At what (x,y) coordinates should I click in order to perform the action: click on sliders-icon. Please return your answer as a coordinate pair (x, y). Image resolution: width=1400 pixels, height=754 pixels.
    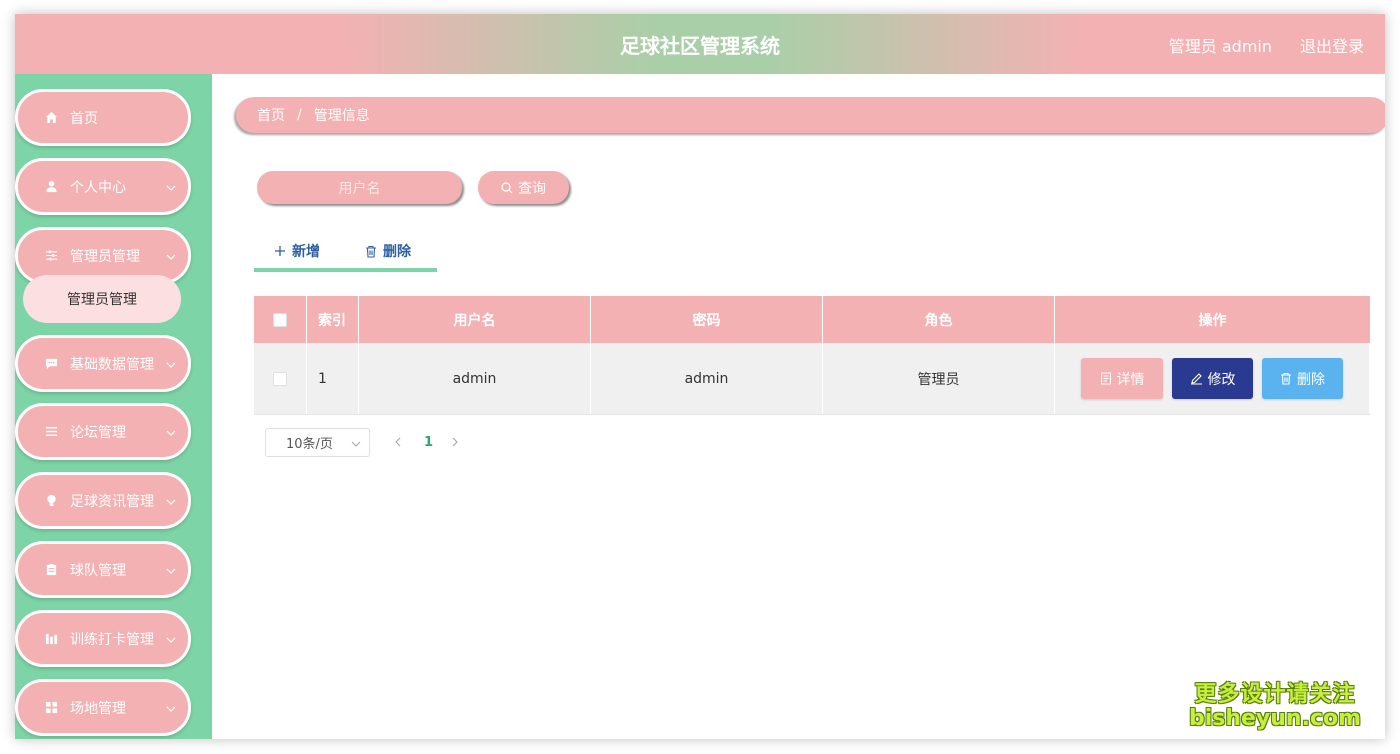
    Looking at the image, I should click on (51, 256).